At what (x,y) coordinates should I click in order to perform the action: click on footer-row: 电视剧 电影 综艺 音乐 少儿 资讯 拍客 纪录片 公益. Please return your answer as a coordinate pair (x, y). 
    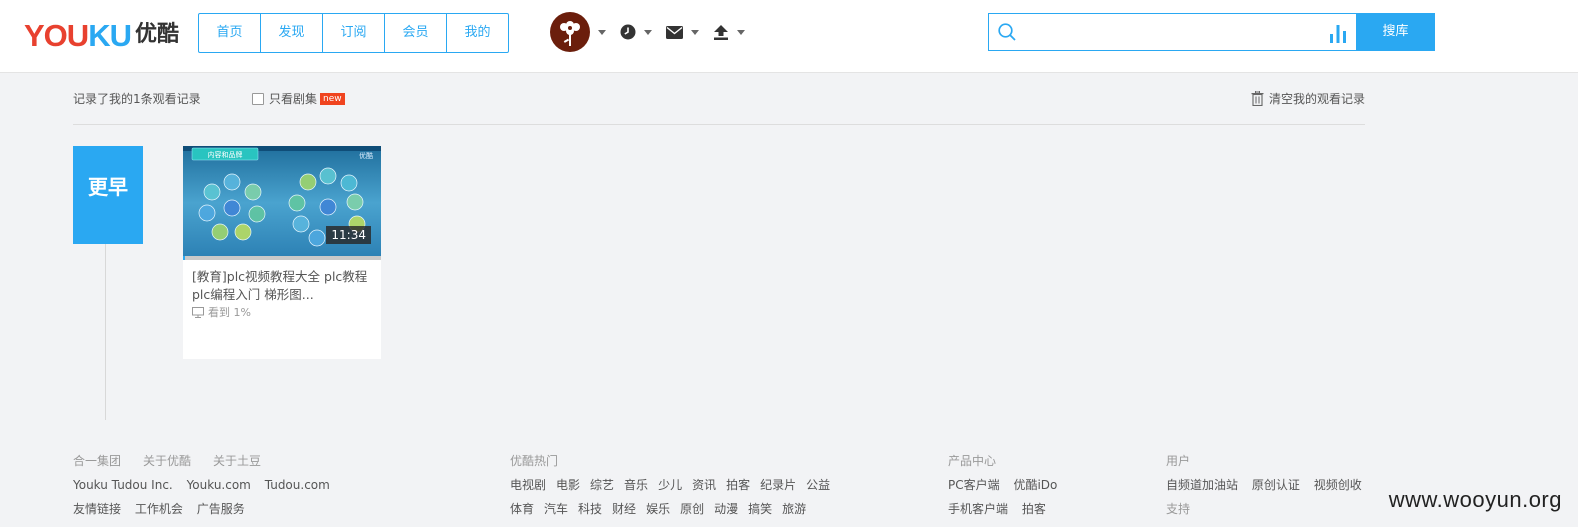
    Looking at the image, I should click on (675, 489).